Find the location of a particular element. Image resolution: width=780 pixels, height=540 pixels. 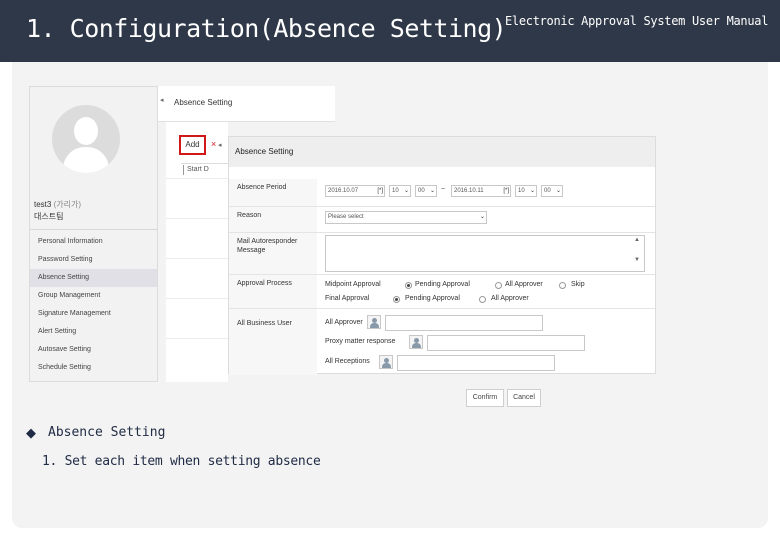

scroll-down-icon: ▼ is located at coordinates (637, 260).